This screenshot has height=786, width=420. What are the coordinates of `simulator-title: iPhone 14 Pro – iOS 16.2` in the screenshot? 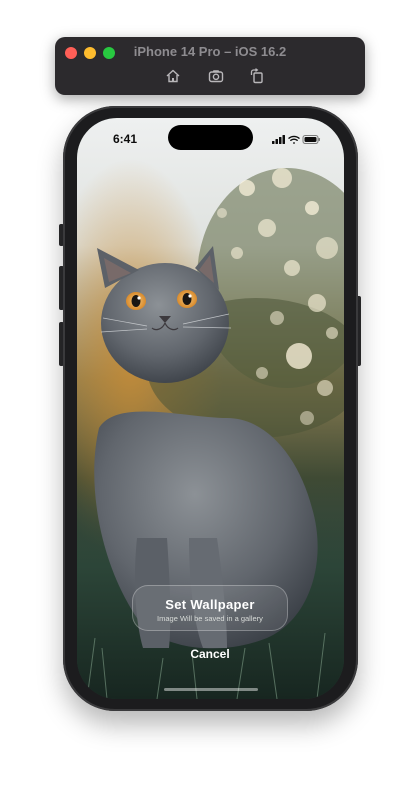 It's located at (210, 51).